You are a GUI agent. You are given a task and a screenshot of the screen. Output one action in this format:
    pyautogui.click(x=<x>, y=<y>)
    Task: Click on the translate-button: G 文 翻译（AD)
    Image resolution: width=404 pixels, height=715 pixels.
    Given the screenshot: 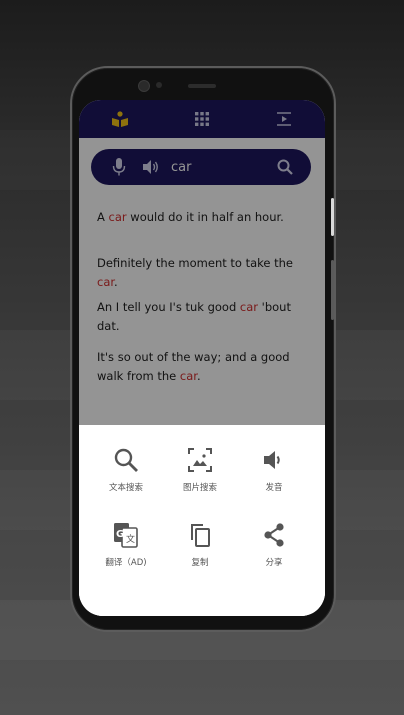 What is the action you would take?
    pyautogui.click(x=126, y=544)
    